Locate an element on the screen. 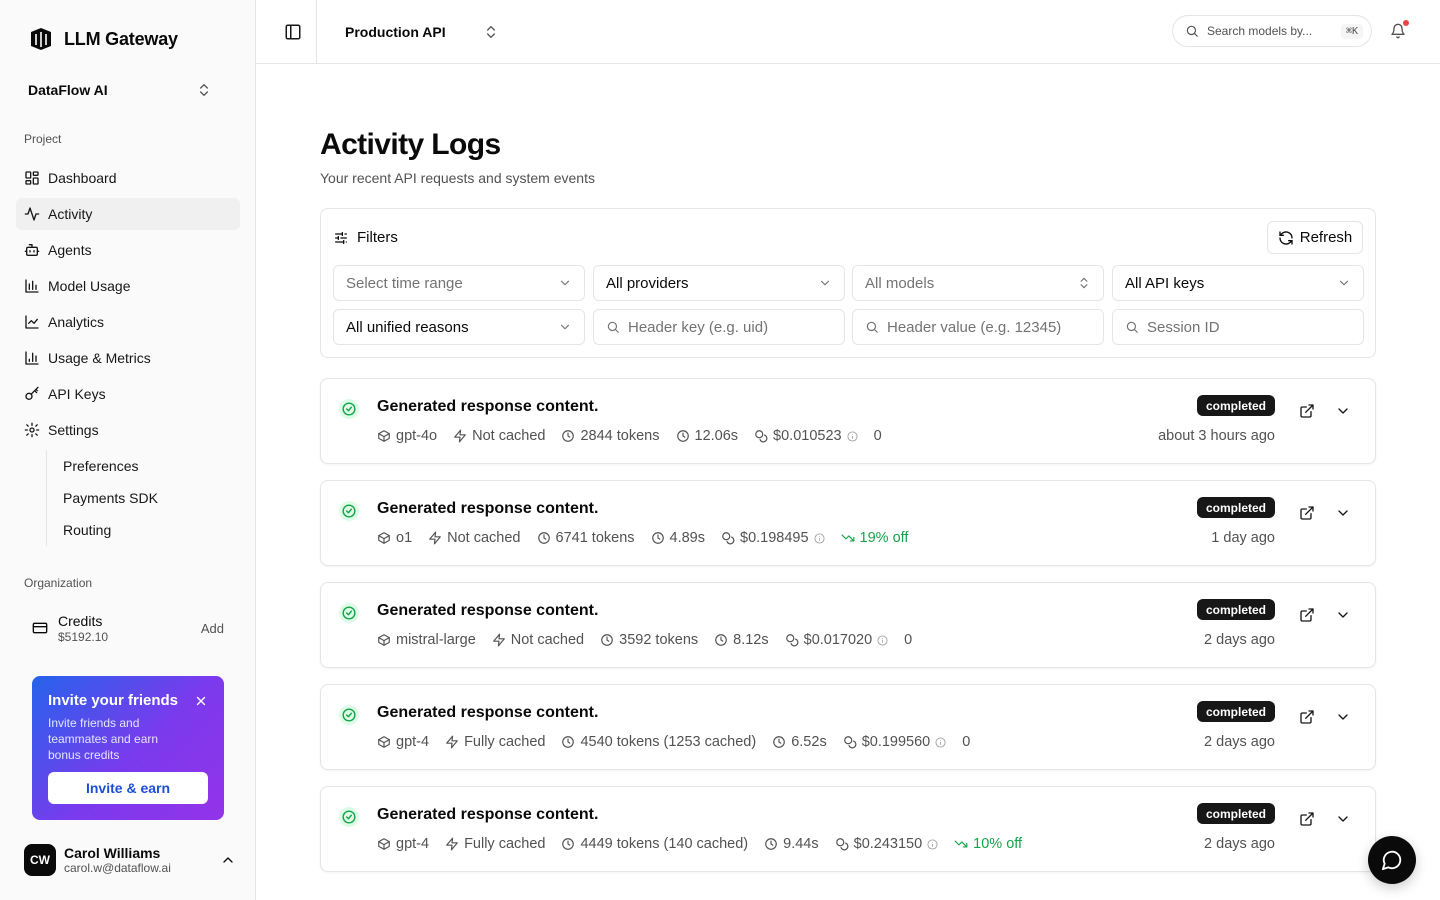  log-cost-value: $0.017020 is located at coordinates (838, 640).